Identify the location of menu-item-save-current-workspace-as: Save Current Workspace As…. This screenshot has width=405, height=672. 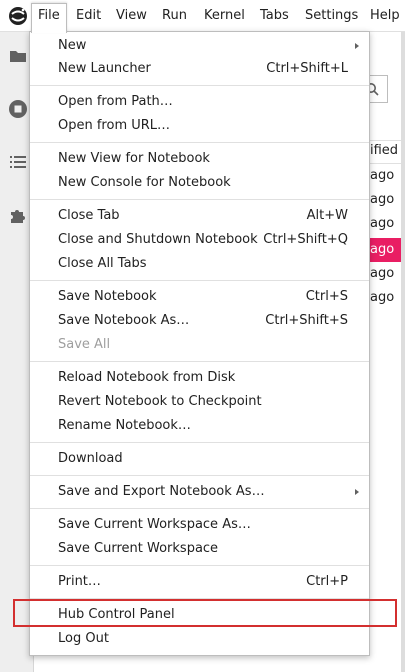
(199, 525).